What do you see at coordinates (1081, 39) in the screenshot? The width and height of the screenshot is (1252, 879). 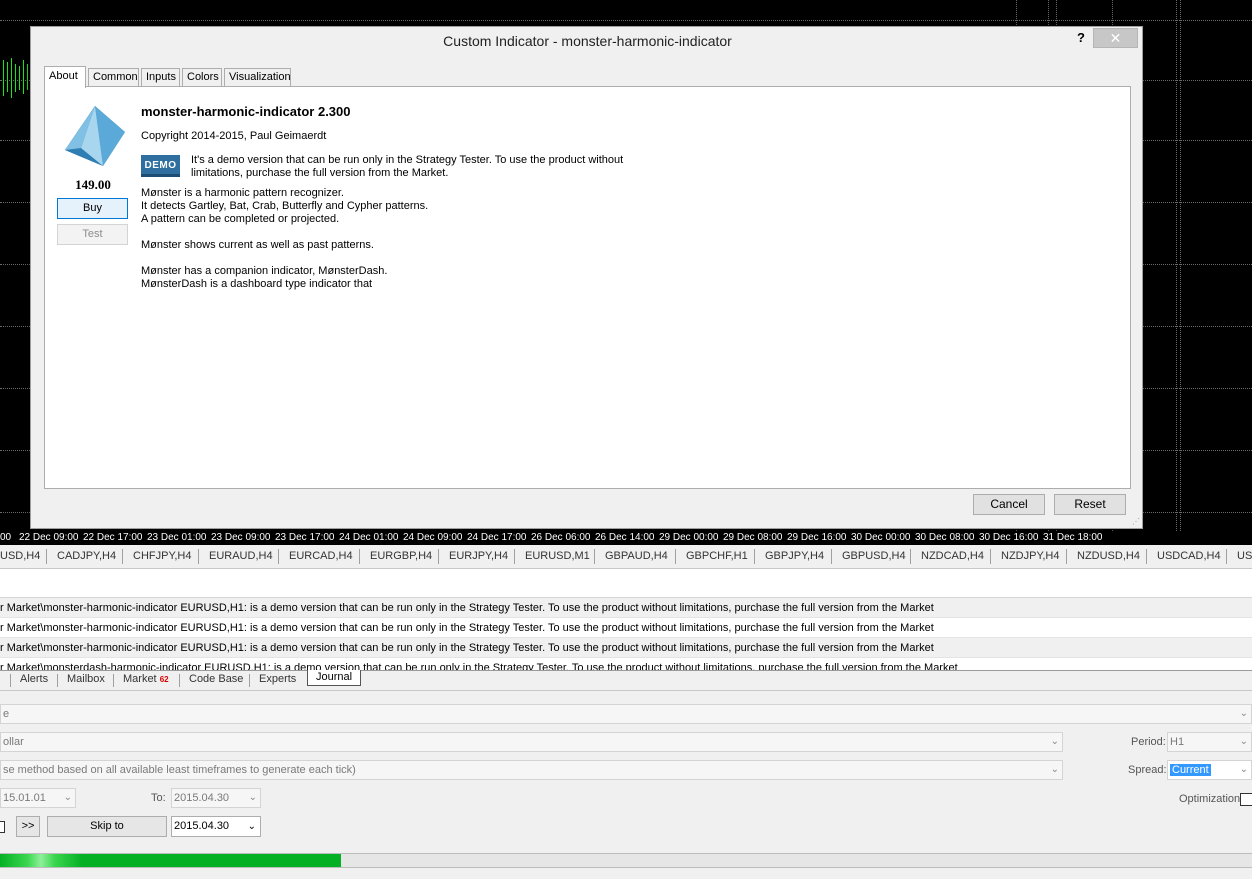 I see `help-button: ?` at bounding box center [1081, 39].